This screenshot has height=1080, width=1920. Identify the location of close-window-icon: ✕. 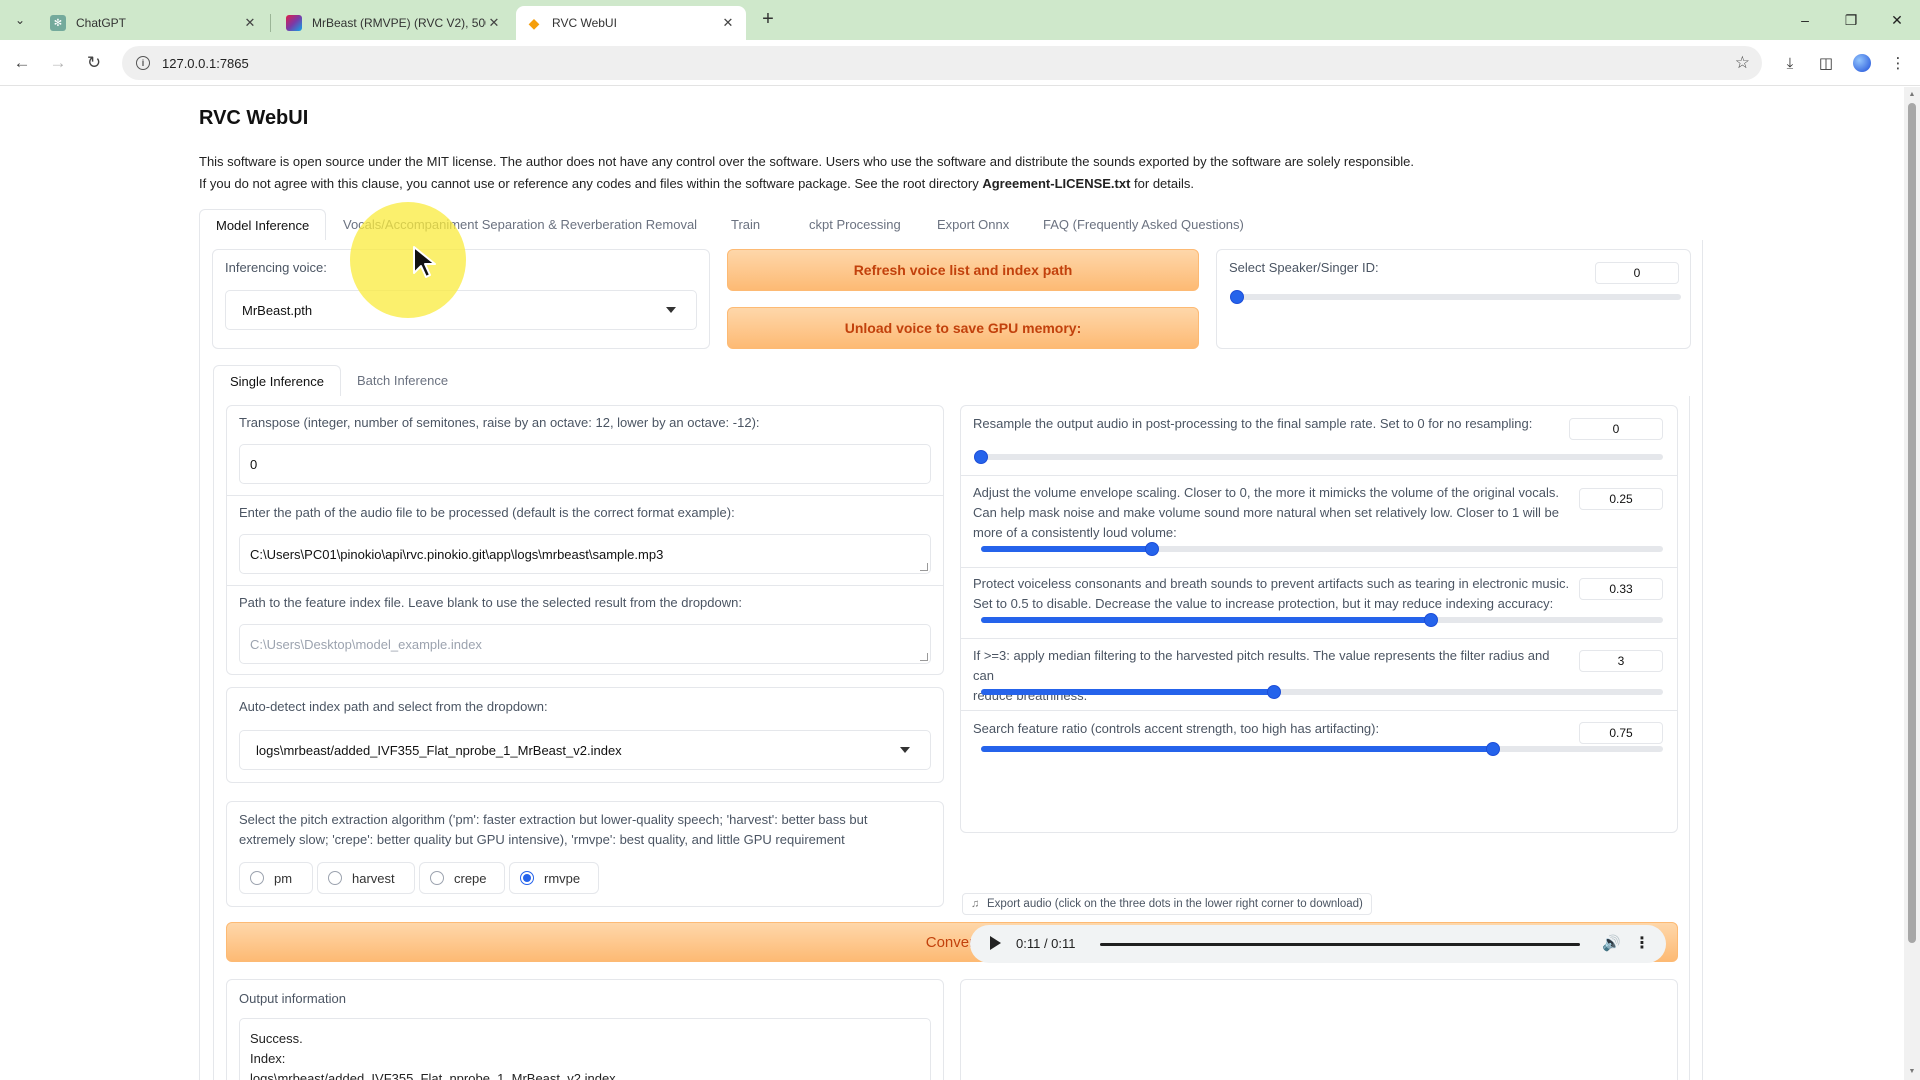
(1897, 20).